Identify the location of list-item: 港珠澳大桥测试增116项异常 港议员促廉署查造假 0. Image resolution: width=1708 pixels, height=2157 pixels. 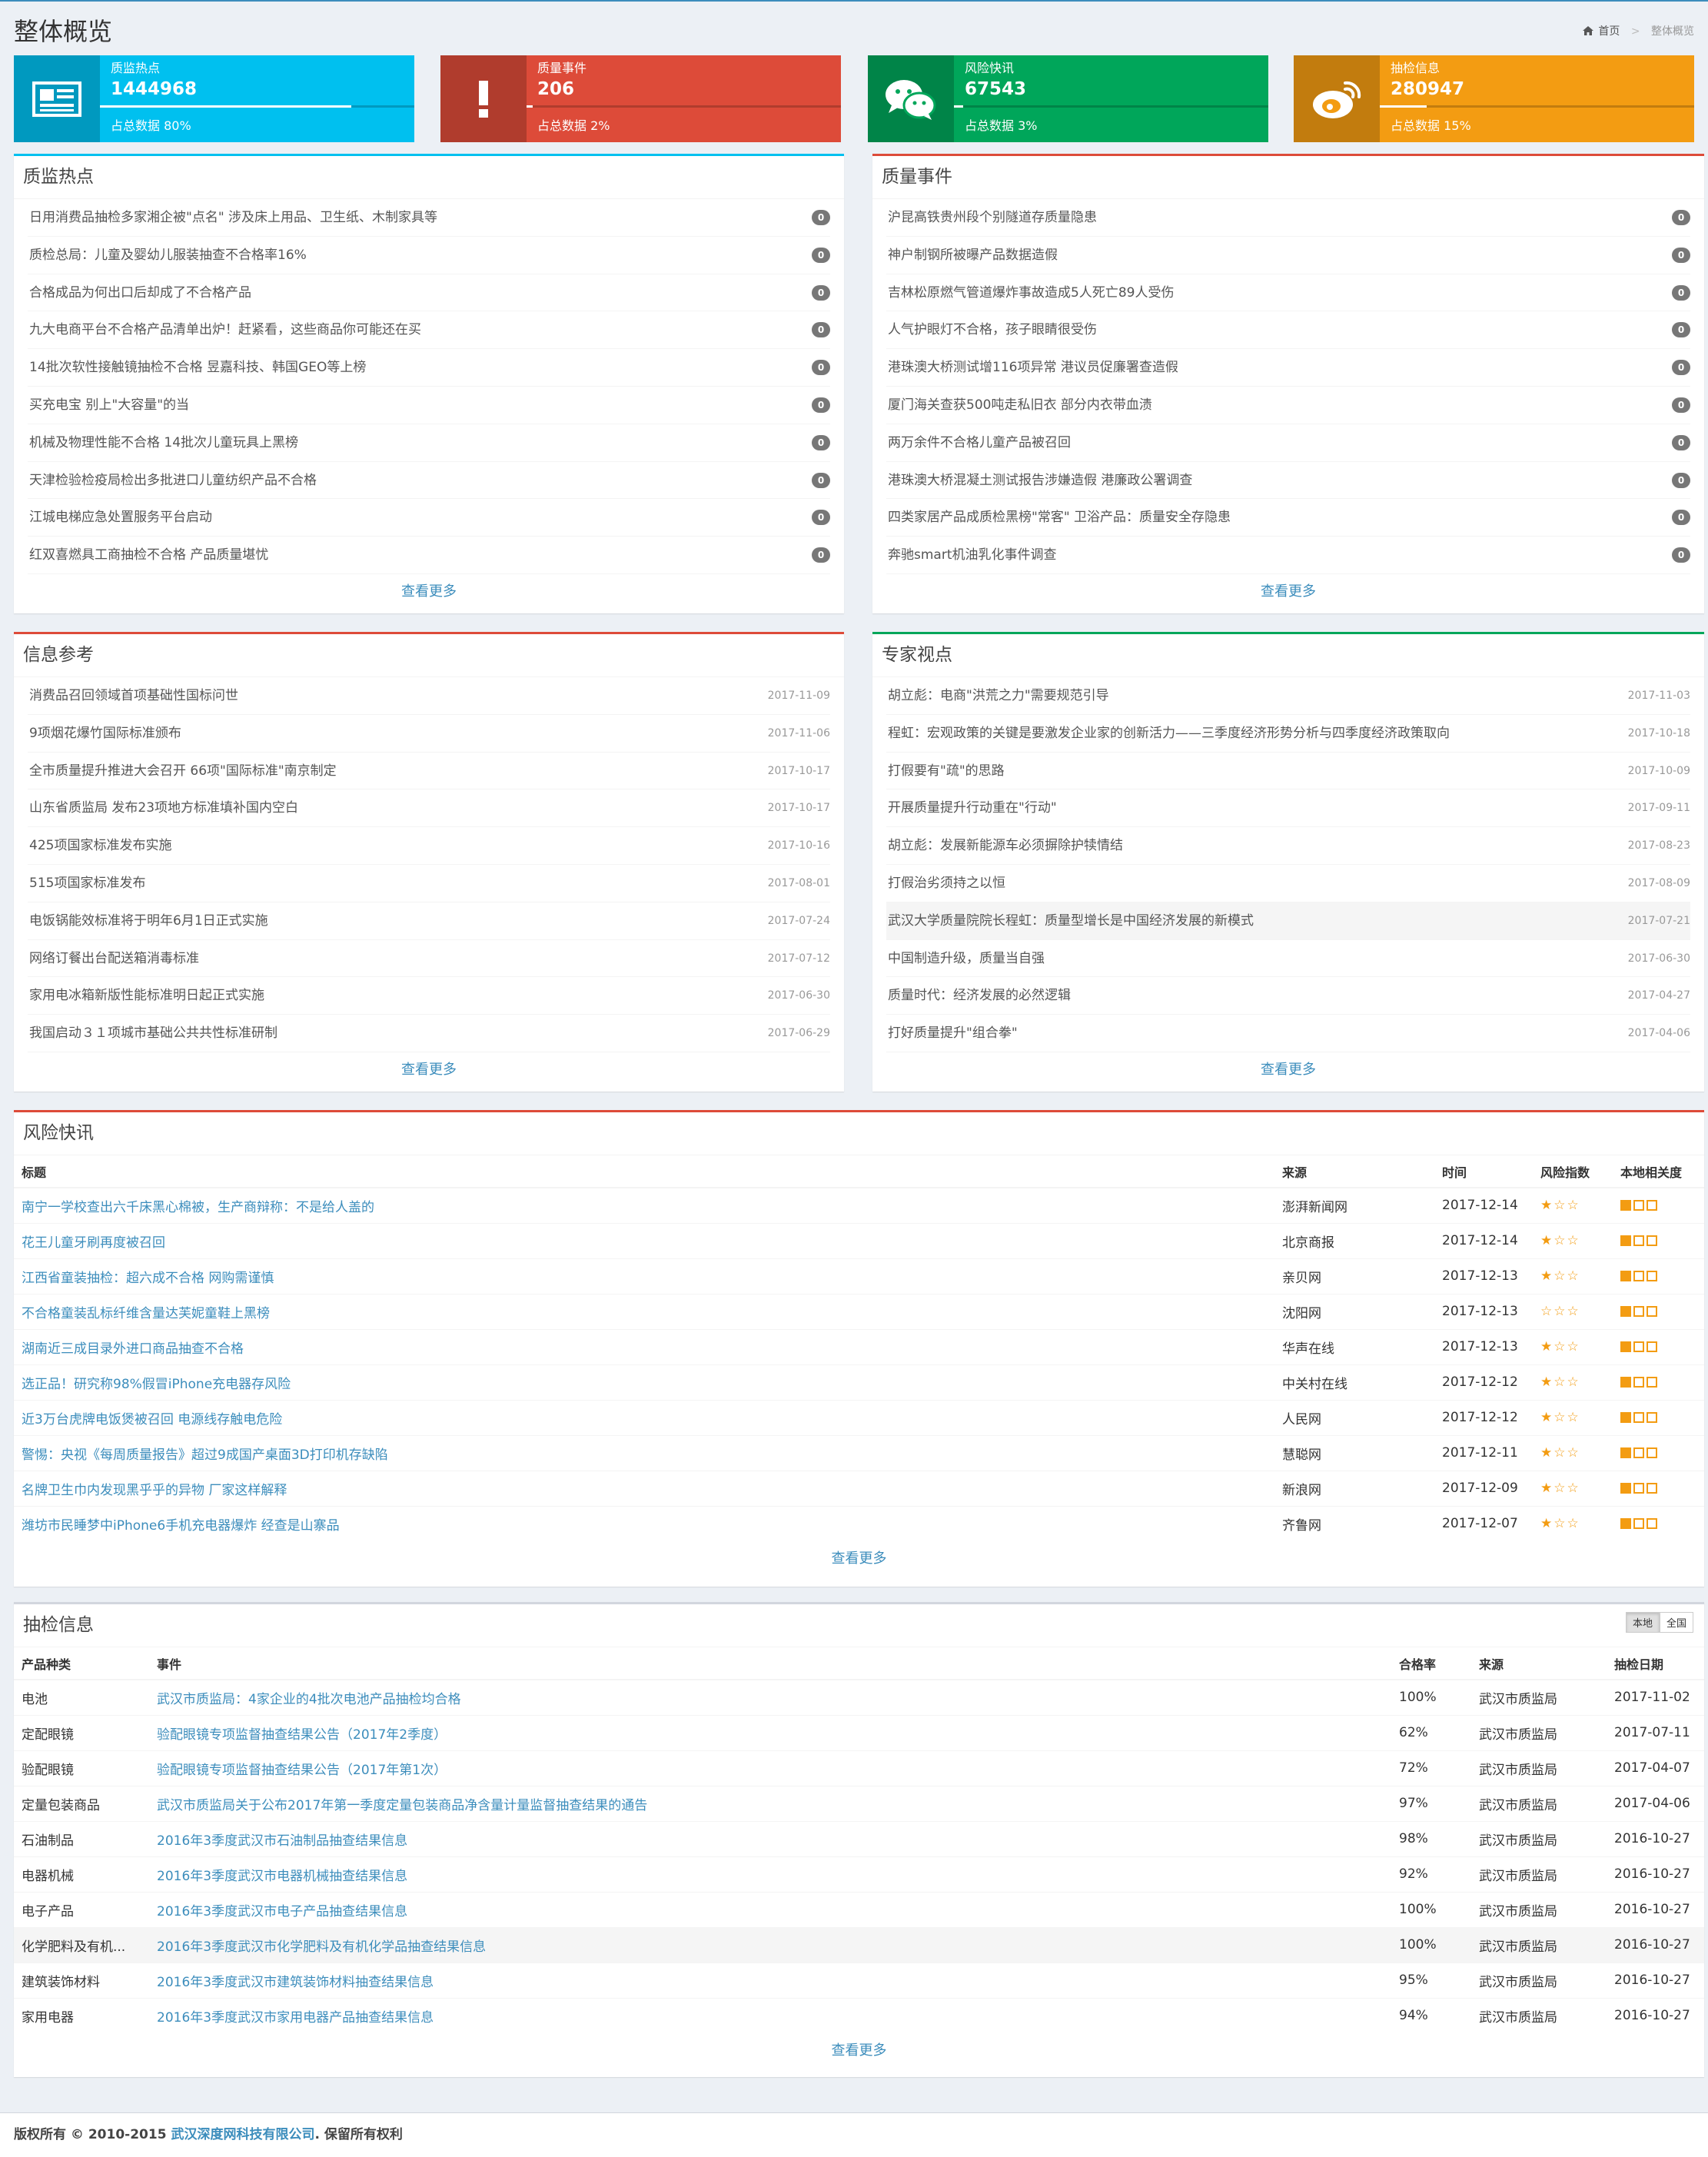
(1288, 368).